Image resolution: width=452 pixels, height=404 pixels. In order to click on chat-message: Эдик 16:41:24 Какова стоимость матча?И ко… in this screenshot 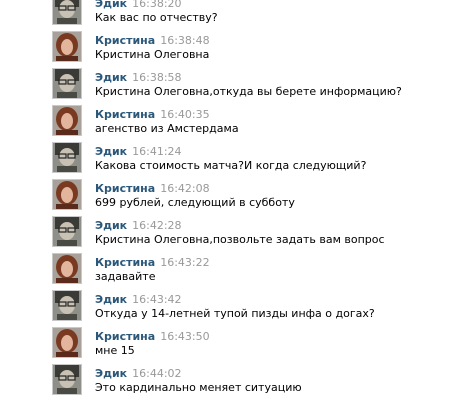, I will do `click(247, 160)`.